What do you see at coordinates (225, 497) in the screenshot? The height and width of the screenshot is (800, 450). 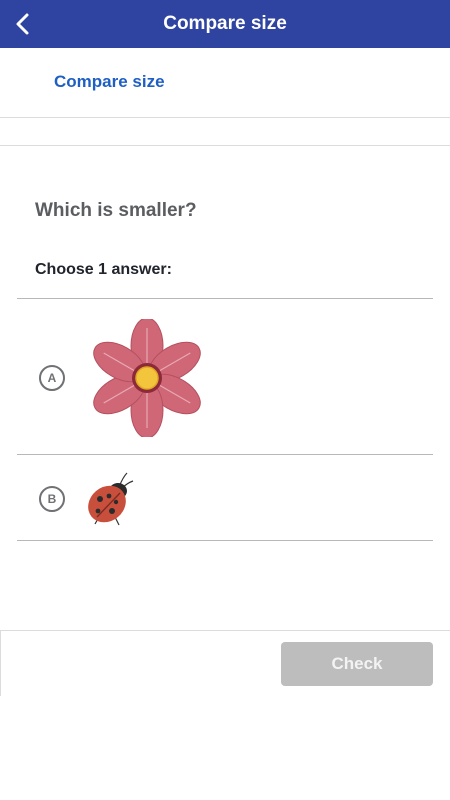 I see `choice-b: B` at bounding box center [225, 497].